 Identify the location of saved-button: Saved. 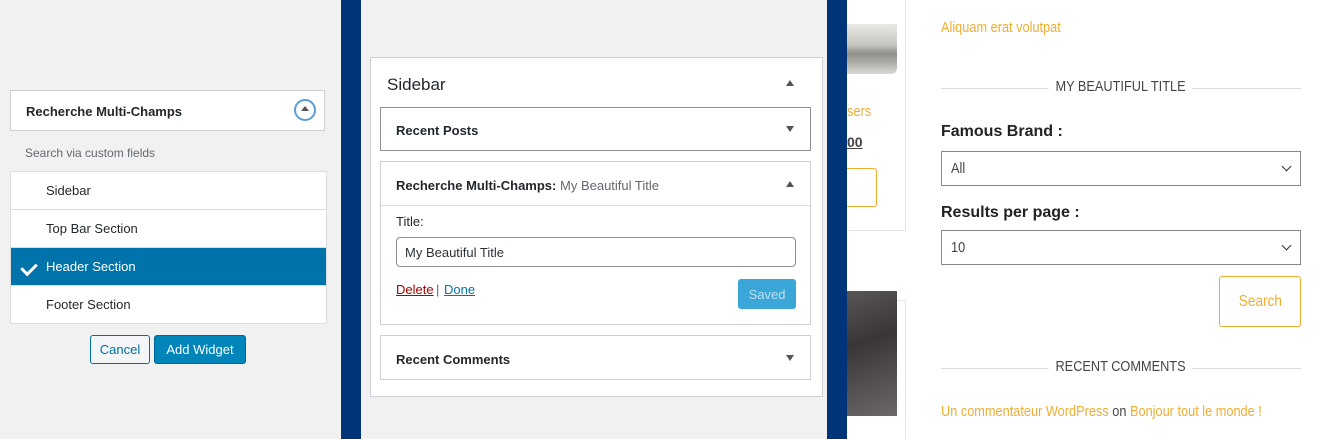
(767, 294).